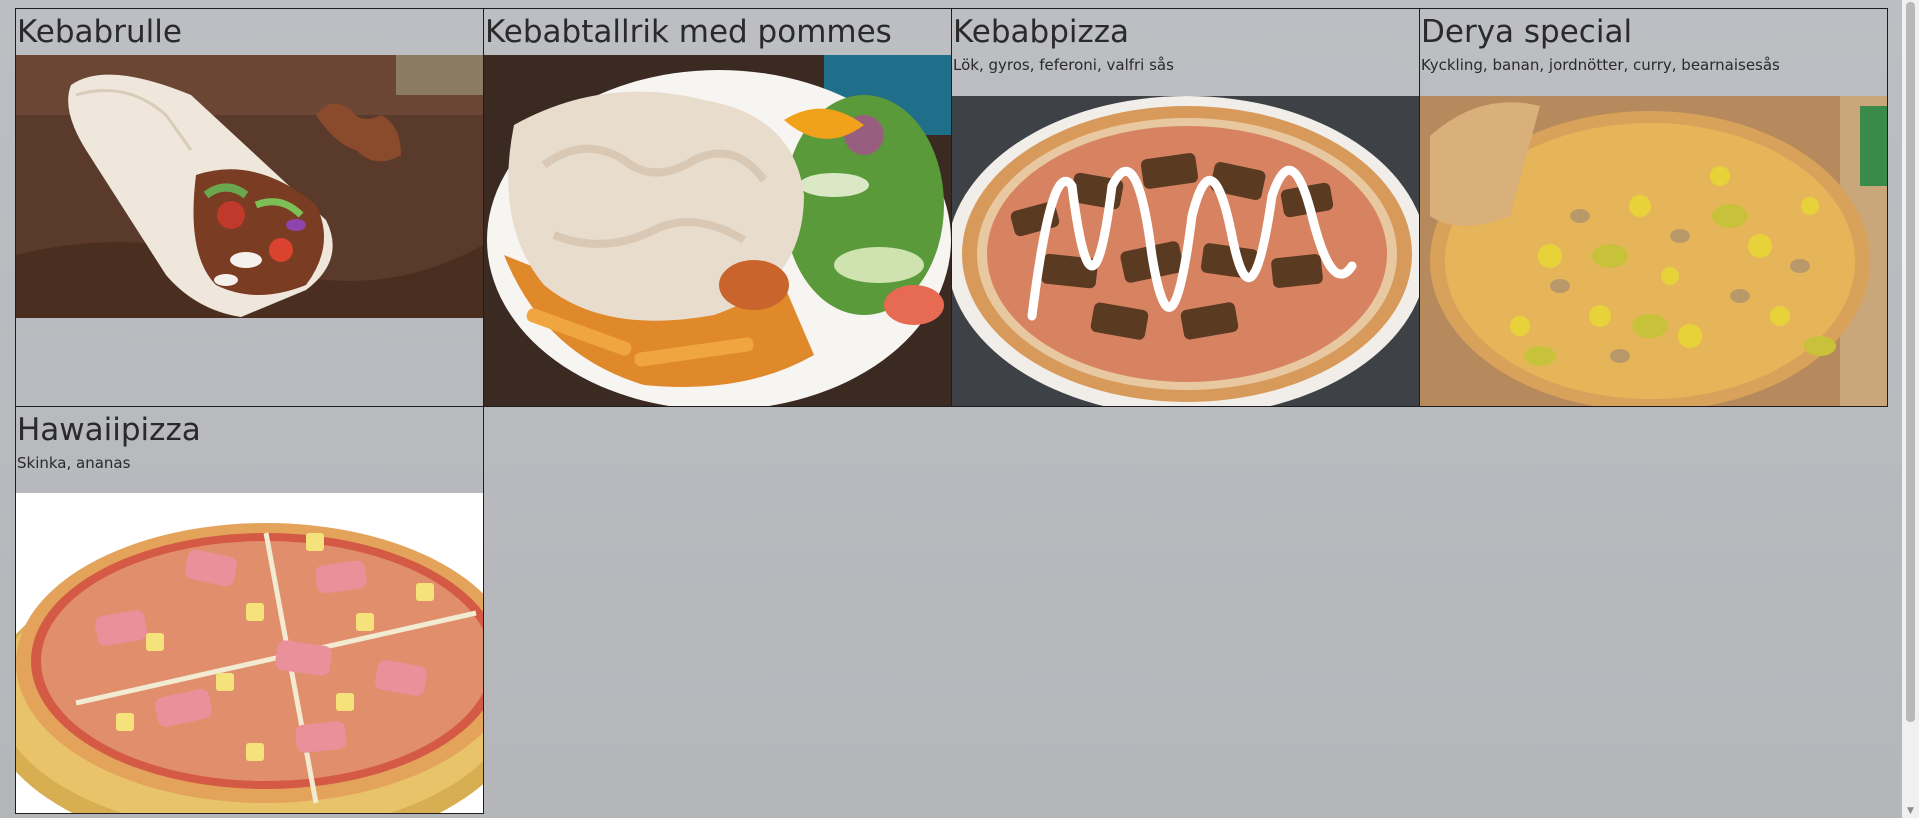 Image resolution: width=1919 pixels, height=818 pixels. What do you see at coordinates (1185, 251) in the screenshot?
I see `kebab-pizza-image` at bounding box center [1185, 251].